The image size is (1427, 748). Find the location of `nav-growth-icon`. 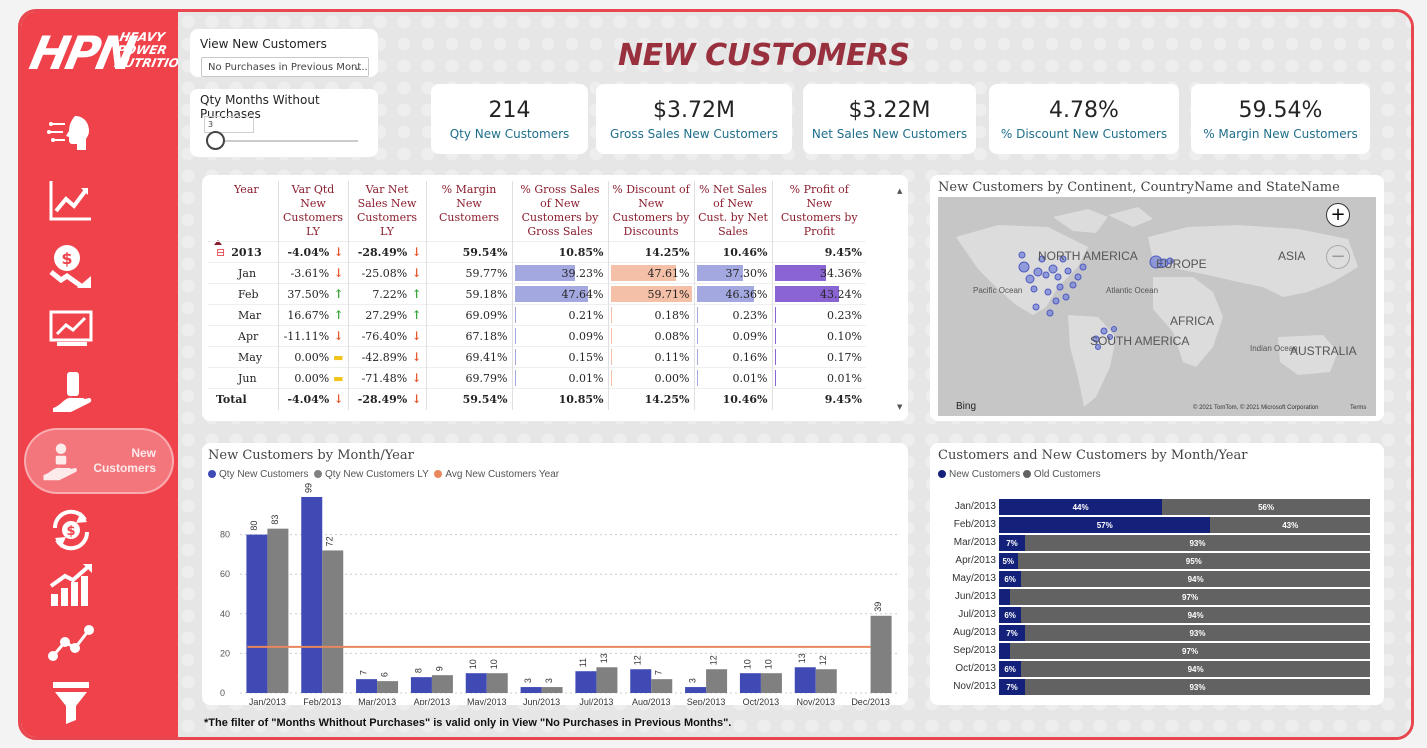

nav-growth-icon is located at coordinates (99, 586).